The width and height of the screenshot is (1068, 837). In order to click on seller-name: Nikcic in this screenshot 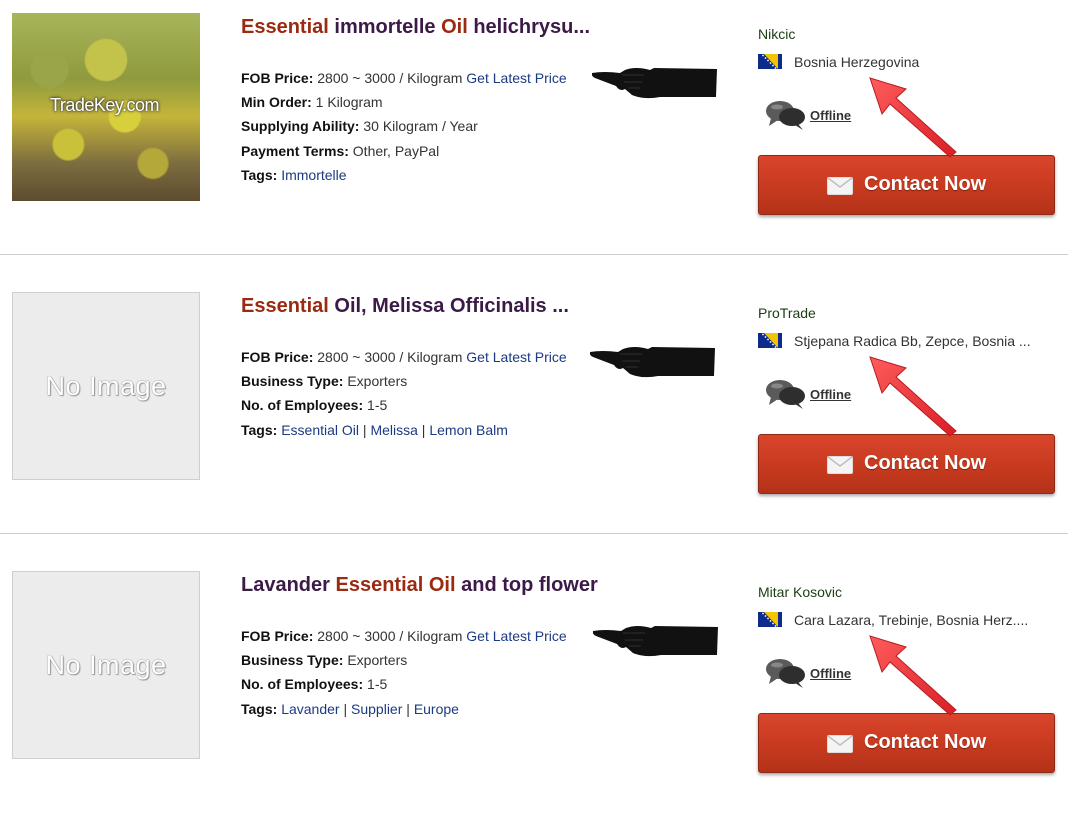, I will do `click(776, 34)`.